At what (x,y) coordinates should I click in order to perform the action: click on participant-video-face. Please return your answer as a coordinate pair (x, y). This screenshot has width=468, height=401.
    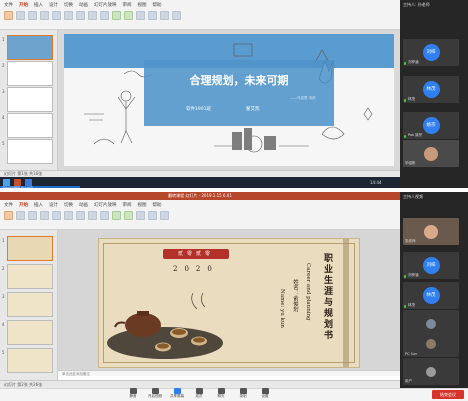
    Looking at the image, I should click on (431, 153).